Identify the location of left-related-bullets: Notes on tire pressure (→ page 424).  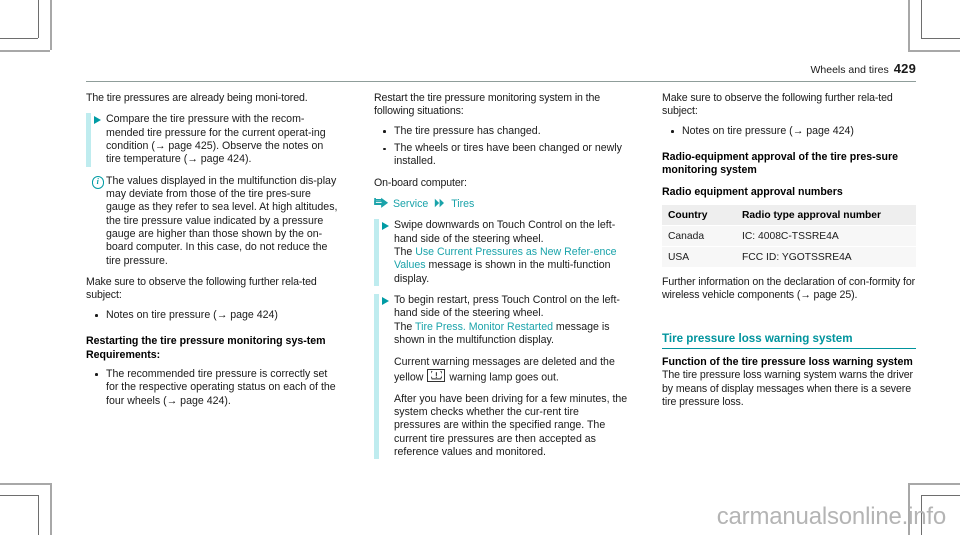
(213, 315).